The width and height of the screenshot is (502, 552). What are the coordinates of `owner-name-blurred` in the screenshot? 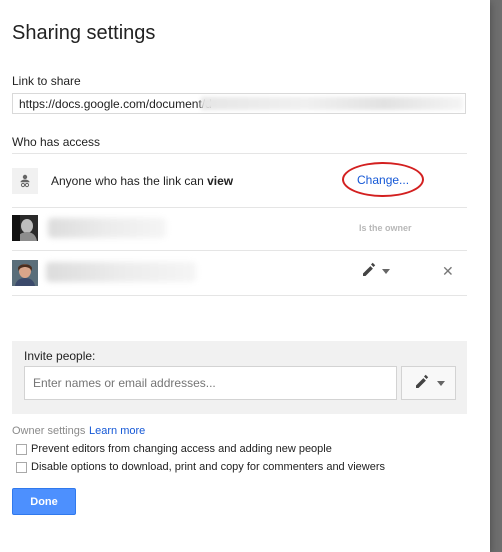 It's located at (107, 228).